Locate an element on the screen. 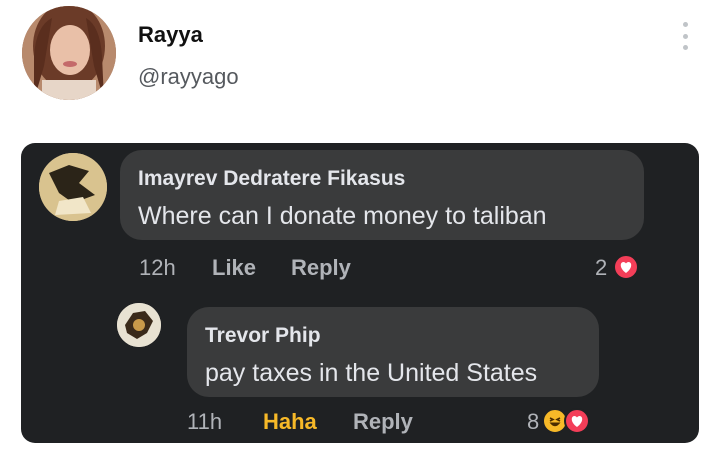 The image size is (720, 460). haha-button: Haha is located at coordinates (290, 422).